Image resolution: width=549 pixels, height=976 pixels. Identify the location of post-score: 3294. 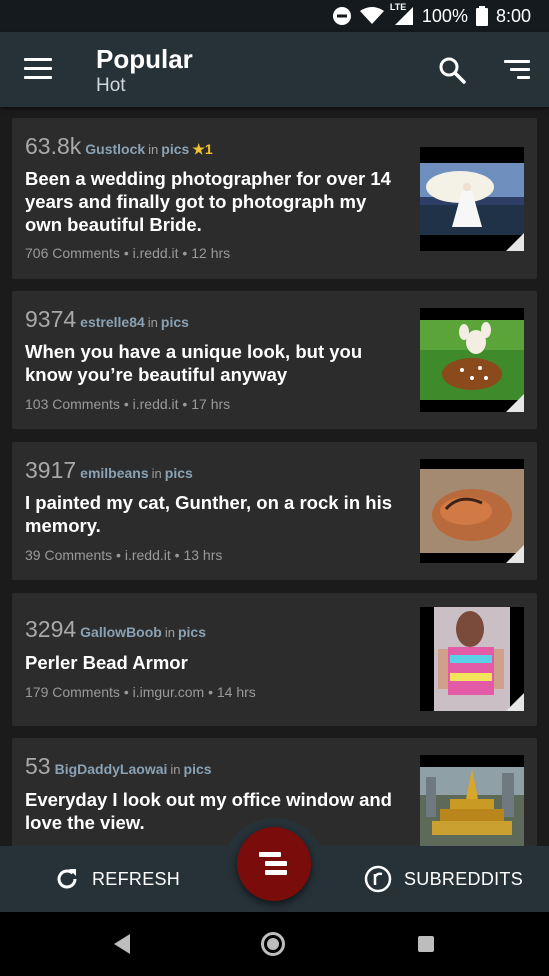
(51, 629).